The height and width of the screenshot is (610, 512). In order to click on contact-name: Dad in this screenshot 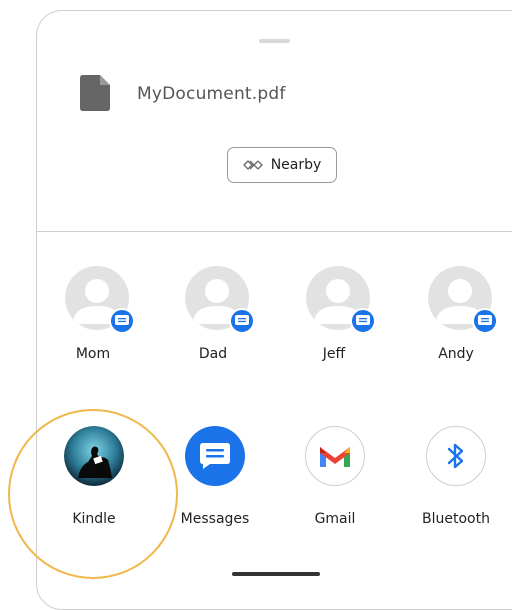, I will do `click(213, 354)`.